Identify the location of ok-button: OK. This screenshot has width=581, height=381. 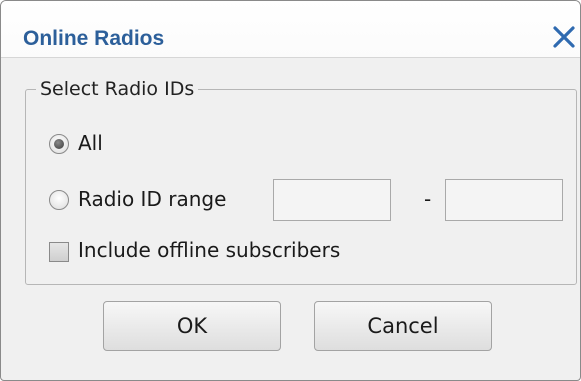
(192, 326).